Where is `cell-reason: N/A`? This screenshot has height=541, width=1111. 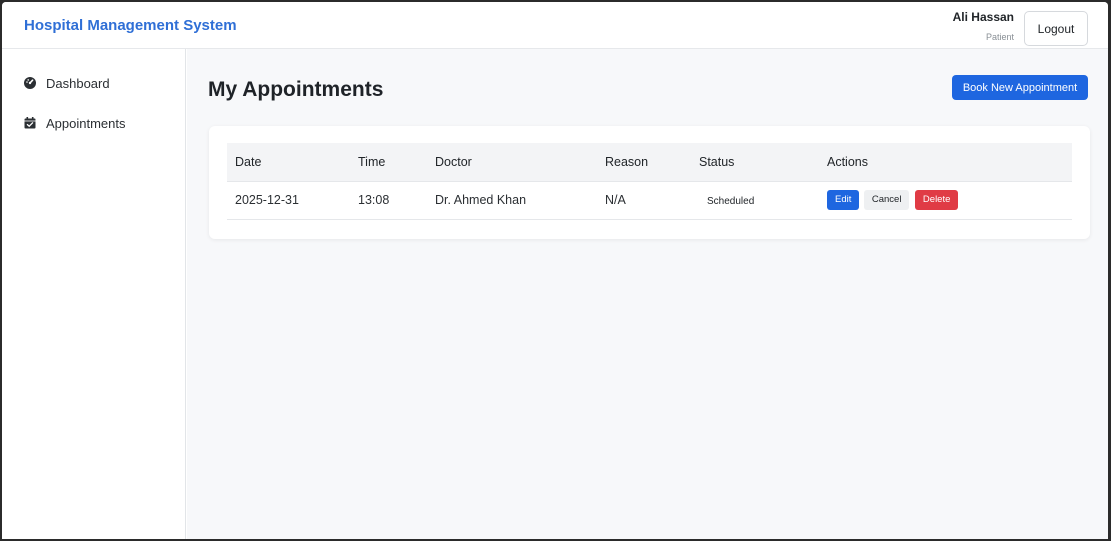
cell-reason: N/A is located at coordinates (615, 200).